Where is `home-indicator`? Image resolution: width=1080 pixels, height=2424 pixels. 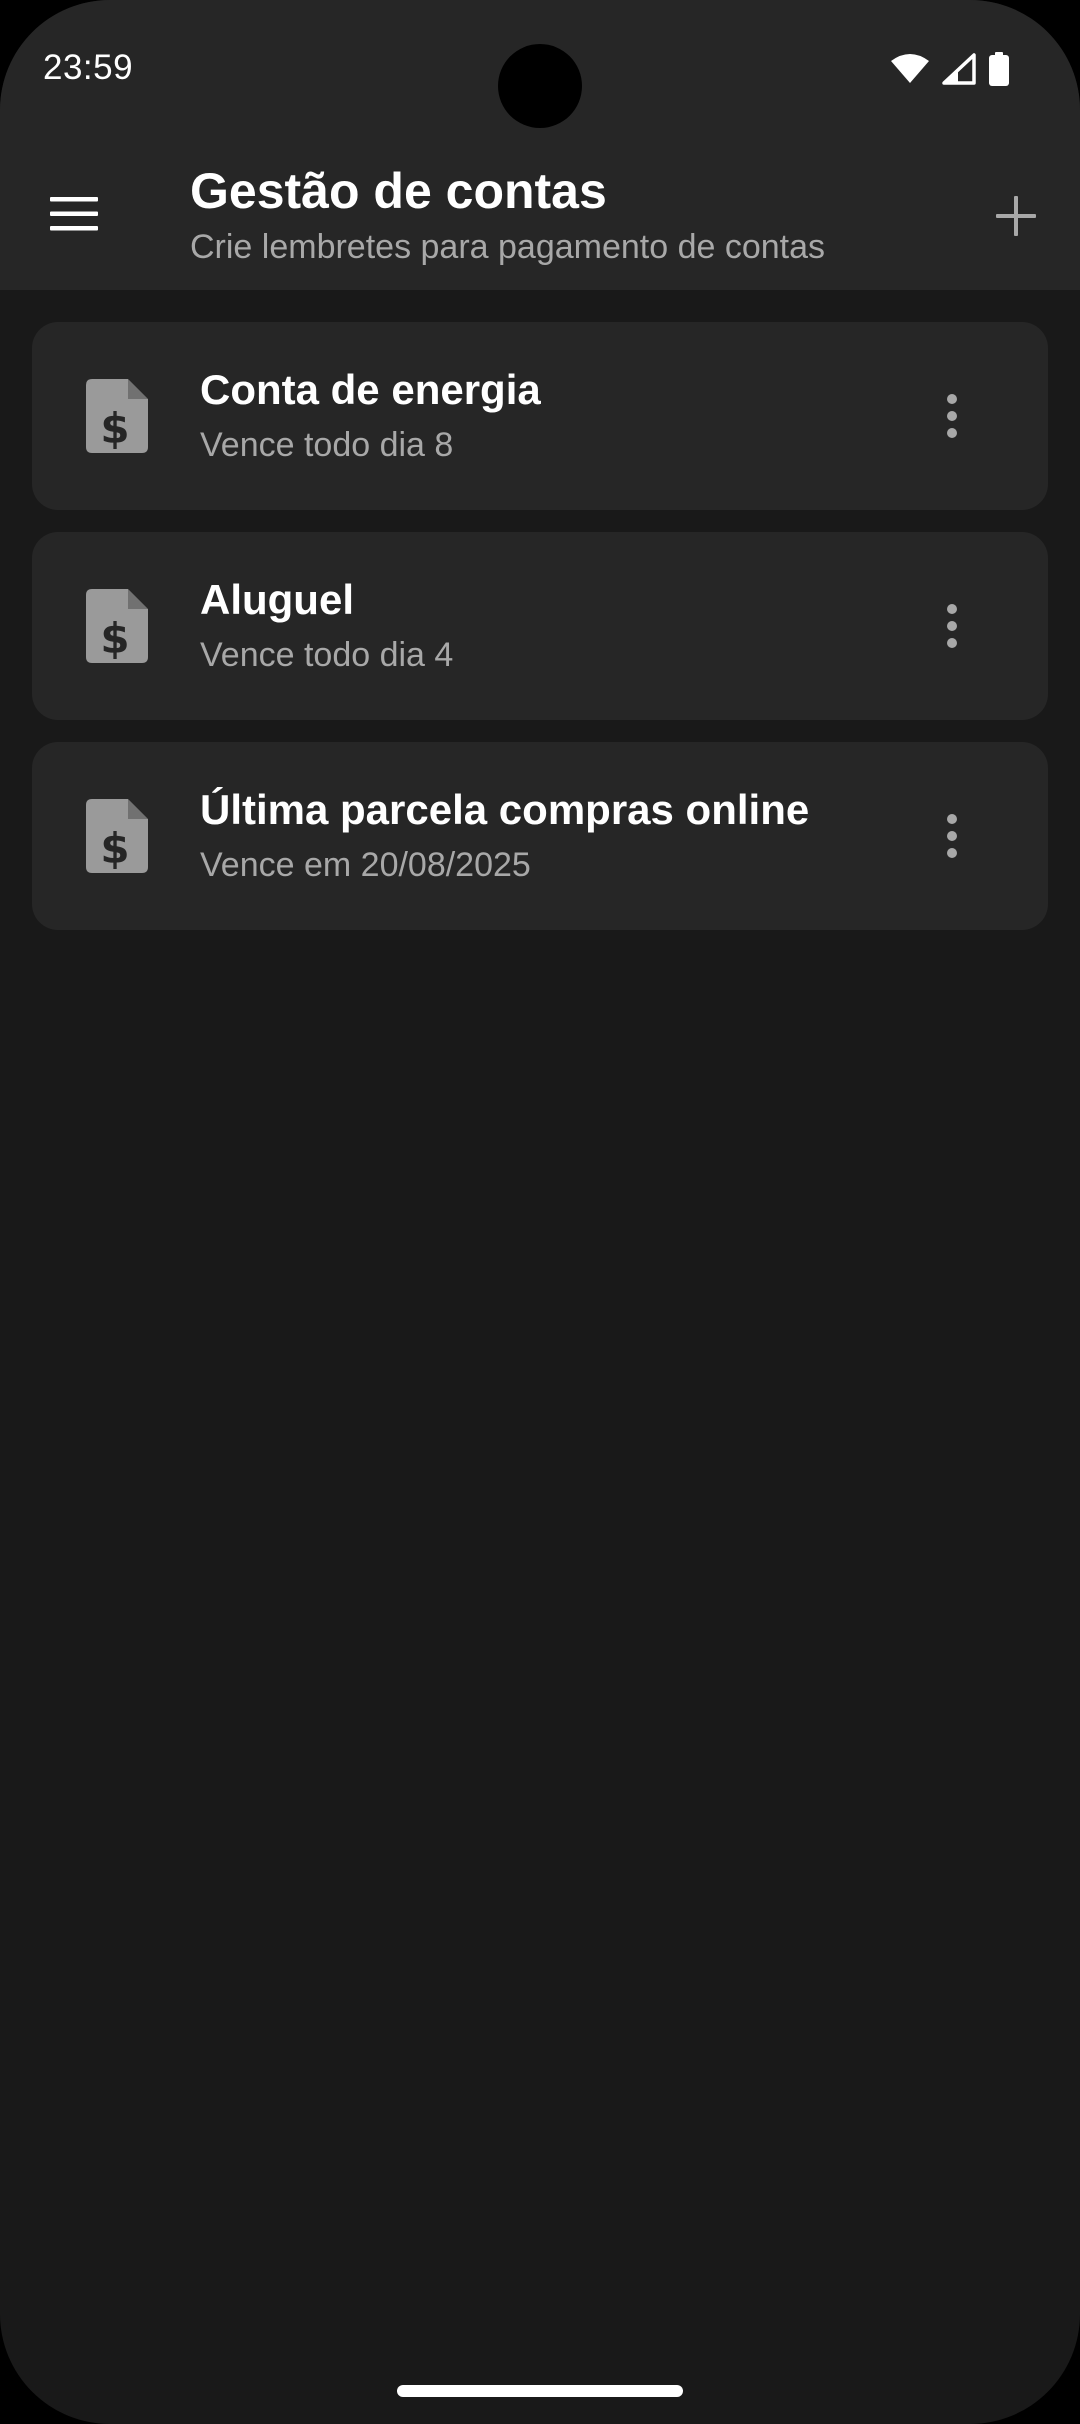
home-indicator is located at coordinates (540, 2391).